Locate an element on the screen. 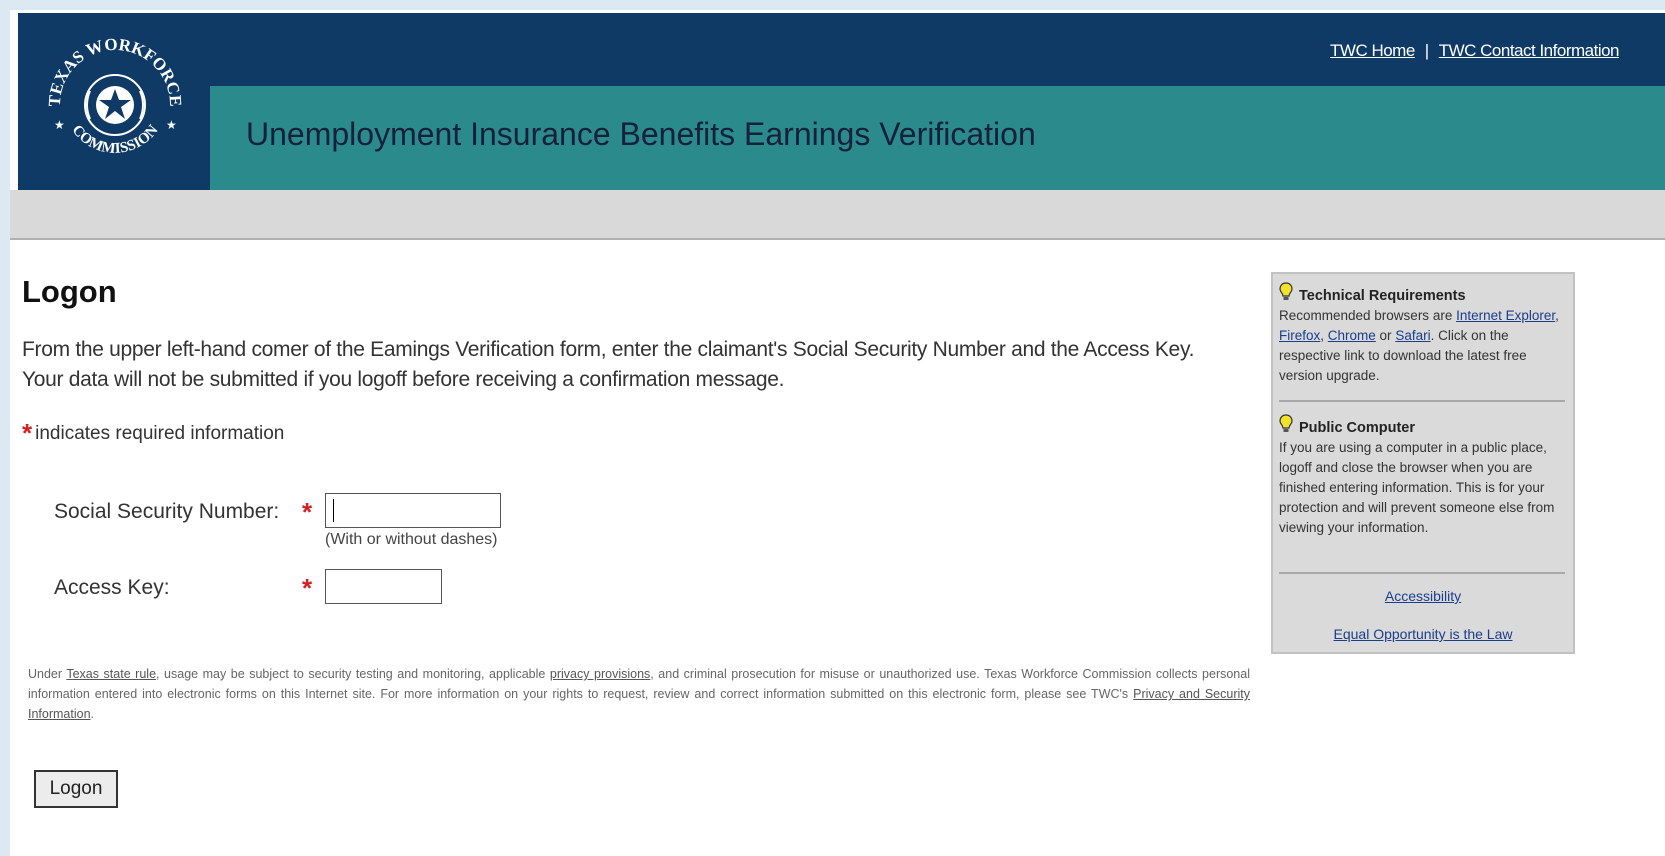 The height and width of the screenshot is (856, 1665). top-nav: TWC Home | TWC Contact Information is located at coordinates (1474, 51).